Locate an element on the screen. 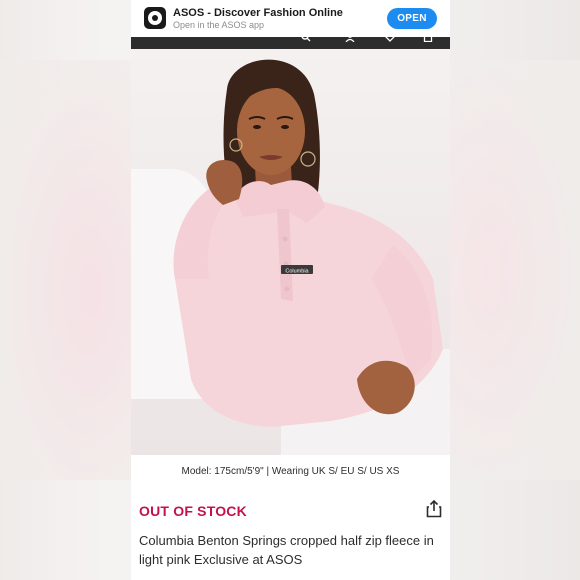 This screenshot has height=580, width=580. bag-icon is located at coordinates (428, 37).